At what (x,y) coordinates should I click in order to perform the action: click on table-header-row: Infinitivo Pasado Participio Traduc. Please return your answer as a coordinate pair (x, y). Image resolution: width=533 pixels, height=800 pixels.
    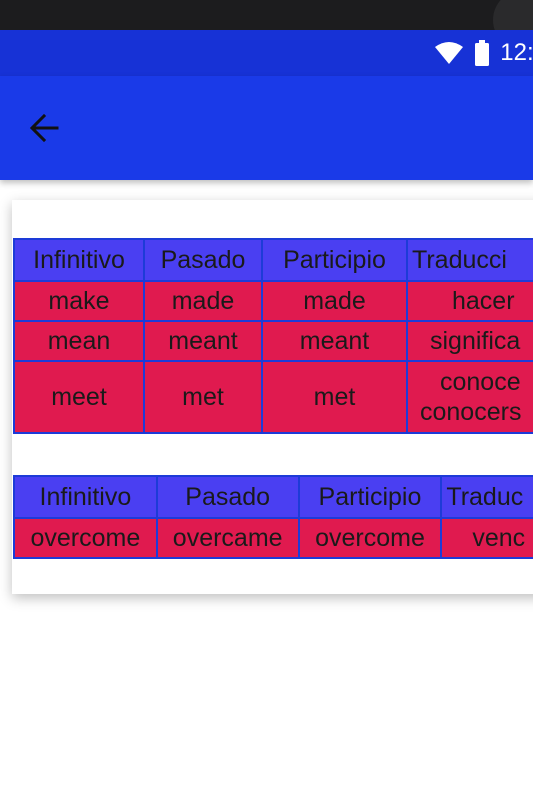
    Looking at the image, I should click on (273, 497).